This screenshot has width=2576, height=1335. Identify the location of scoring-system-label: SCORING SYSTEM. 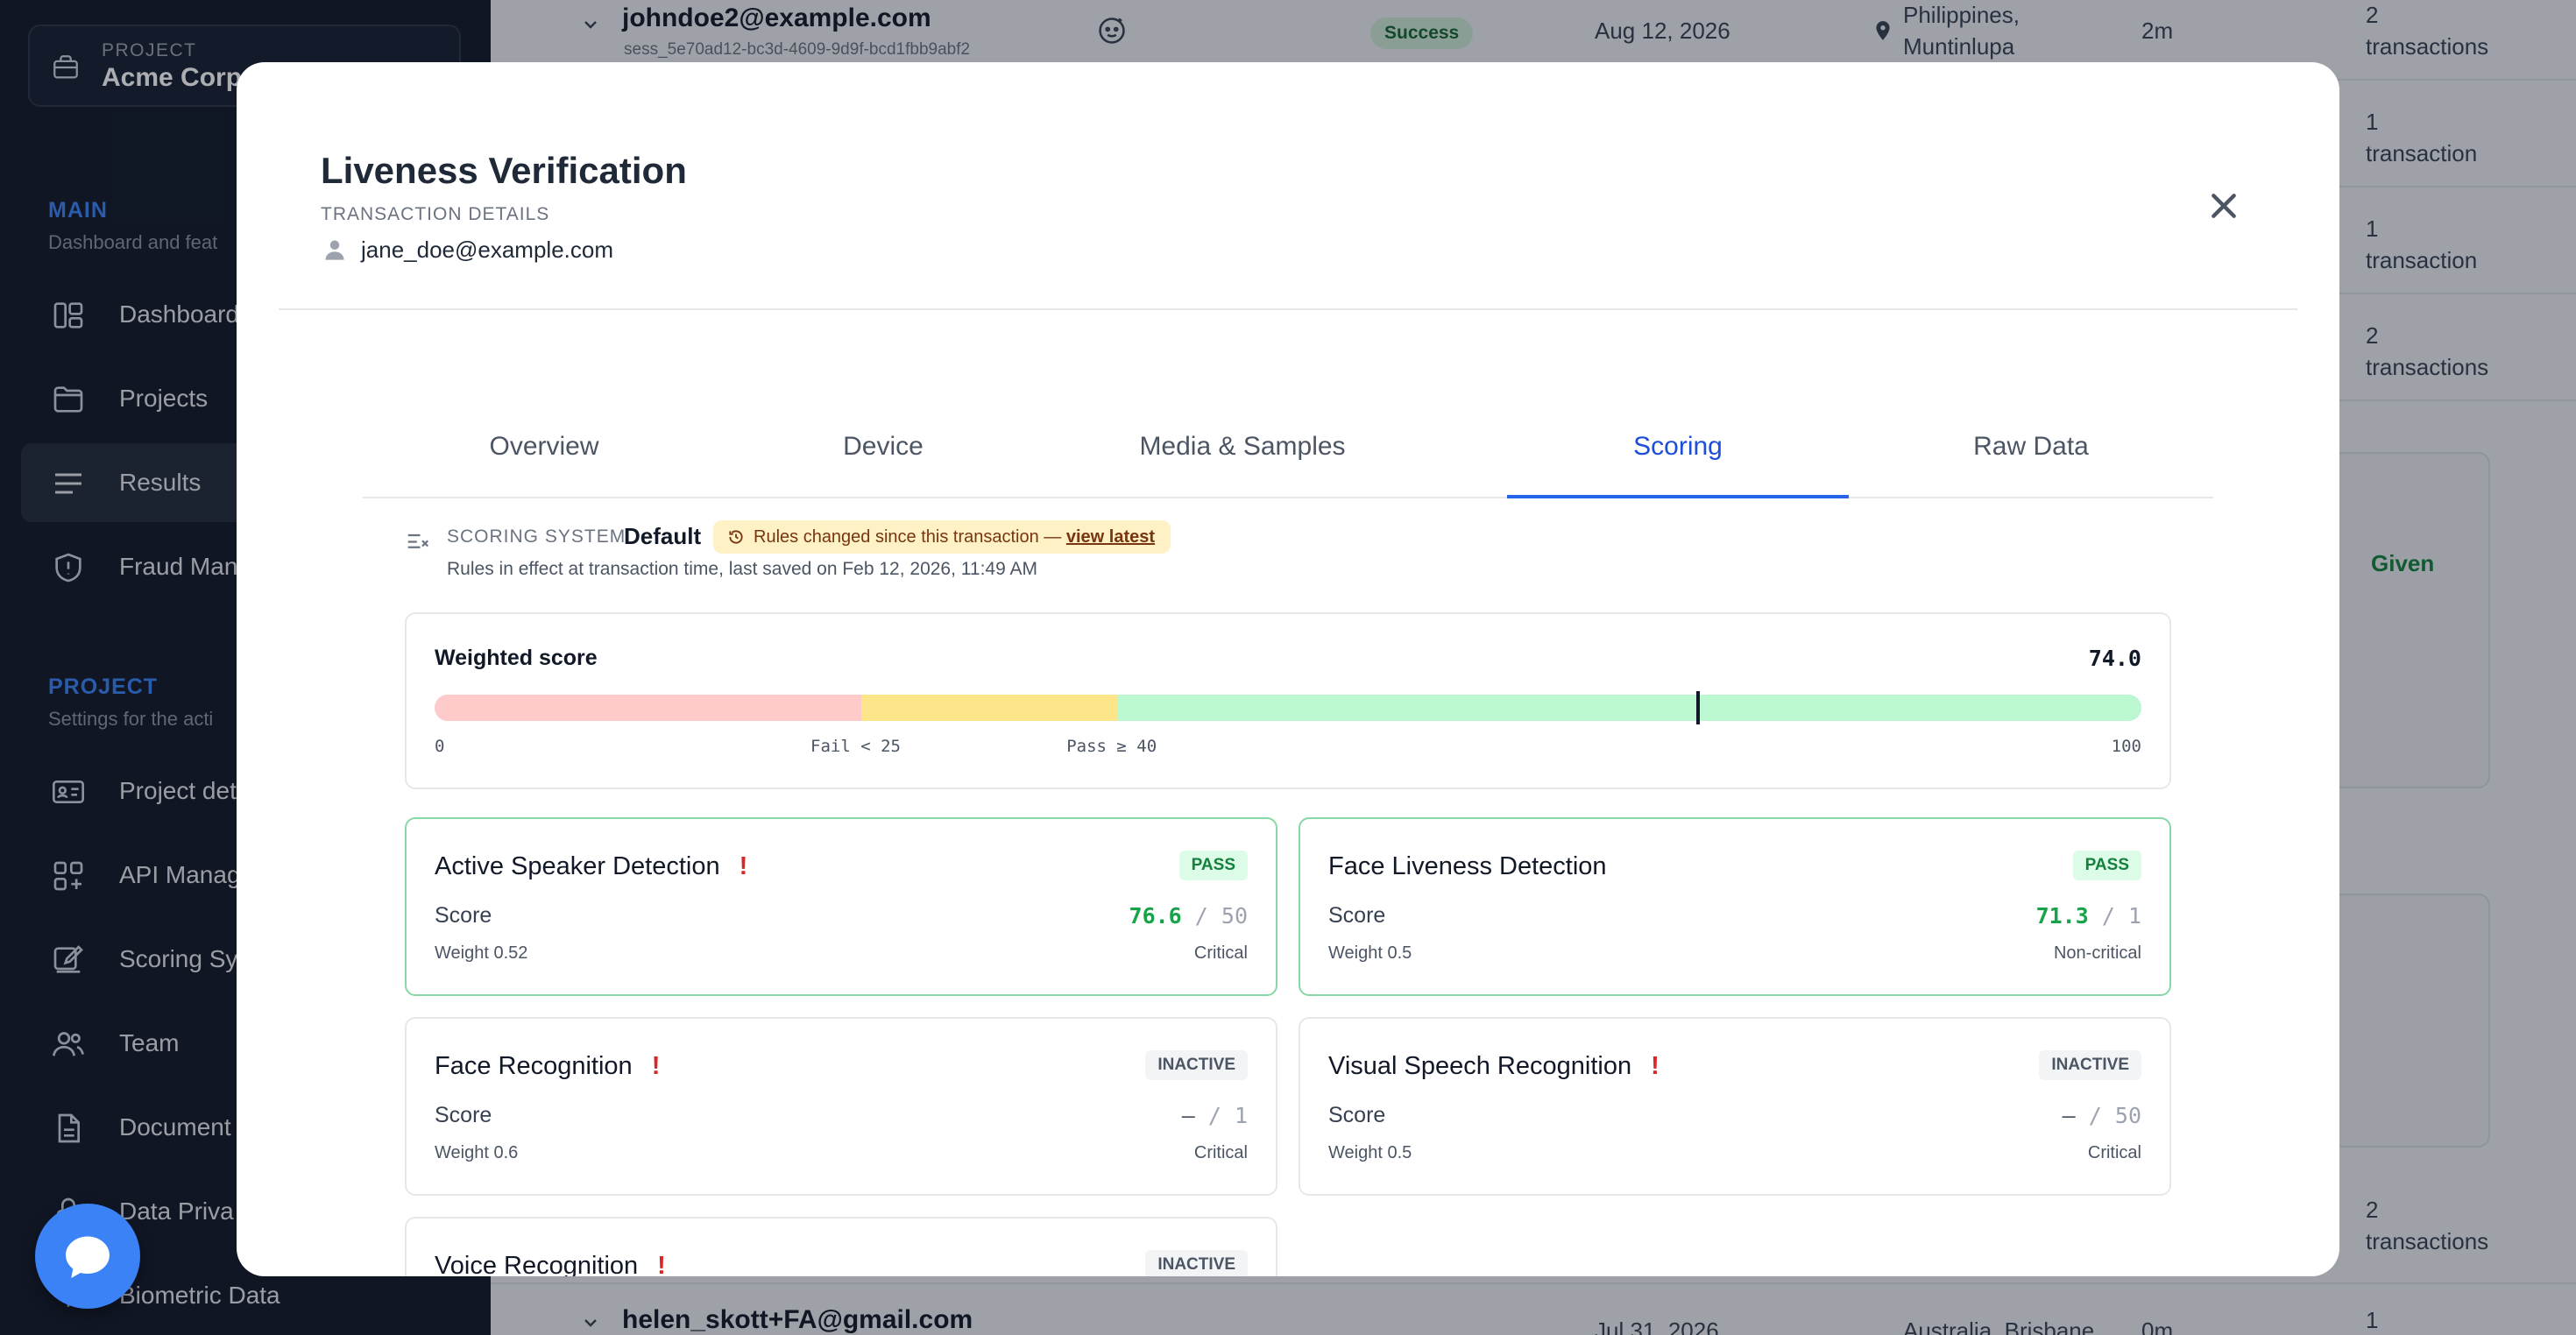
(536, 536).